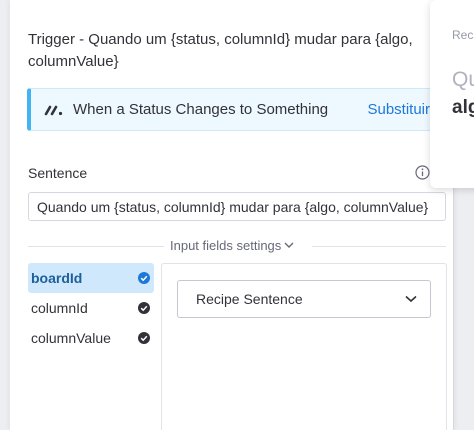  I want to click on input-field-list: boardId columnId columnValue, so click(91, 308).